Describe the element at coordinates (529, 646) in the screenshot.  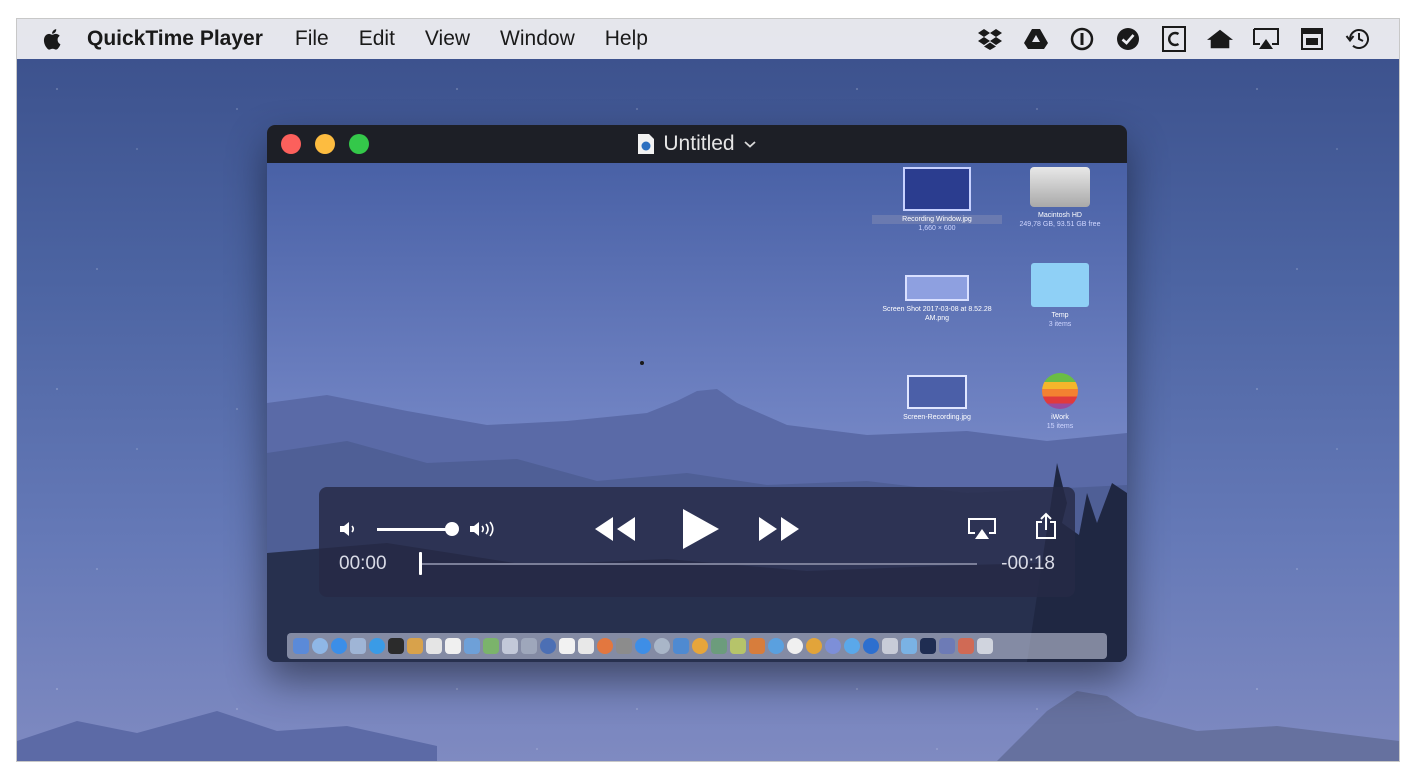
I see `image-capture-icon` at that location.